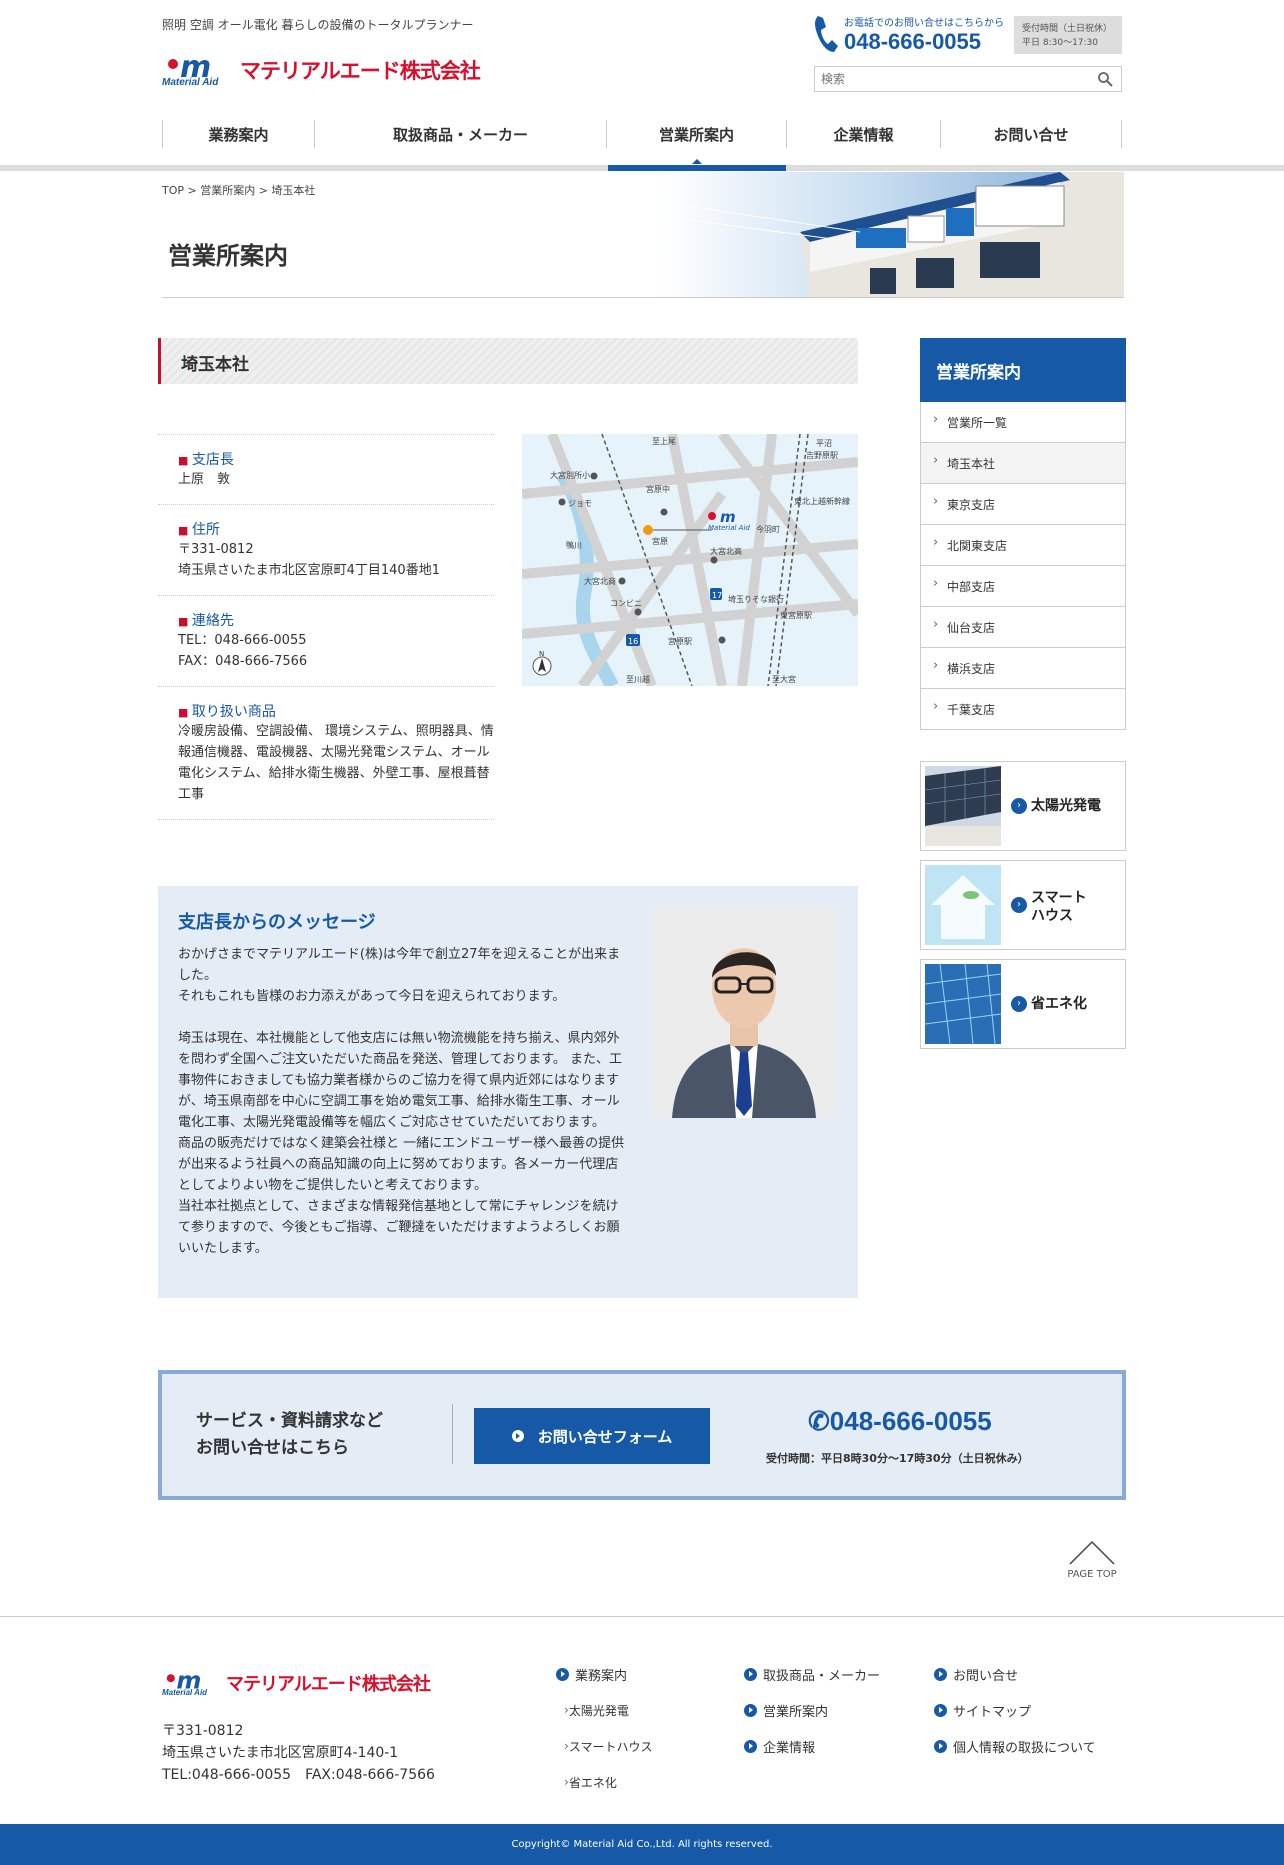 This screenshot has width=1284, height=1865. What do you see at coordinates (1023, 370) in the screenshot?
I see `sidebar-heading: 営業所案内` at bounding box center [1023, 370].